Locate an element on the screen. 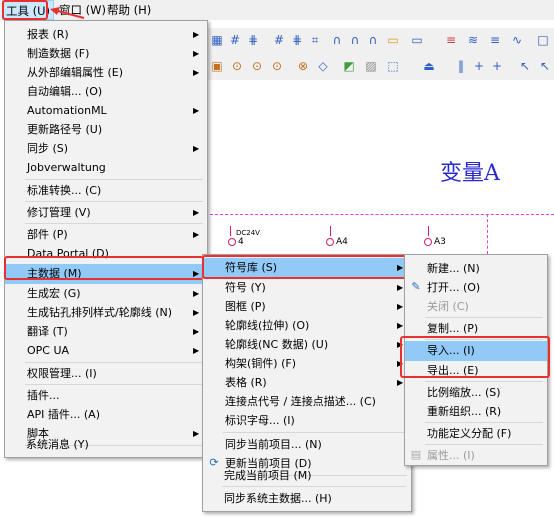  menu-item-table: 表格 (R) ▶ is located at coordinates (307, 382).